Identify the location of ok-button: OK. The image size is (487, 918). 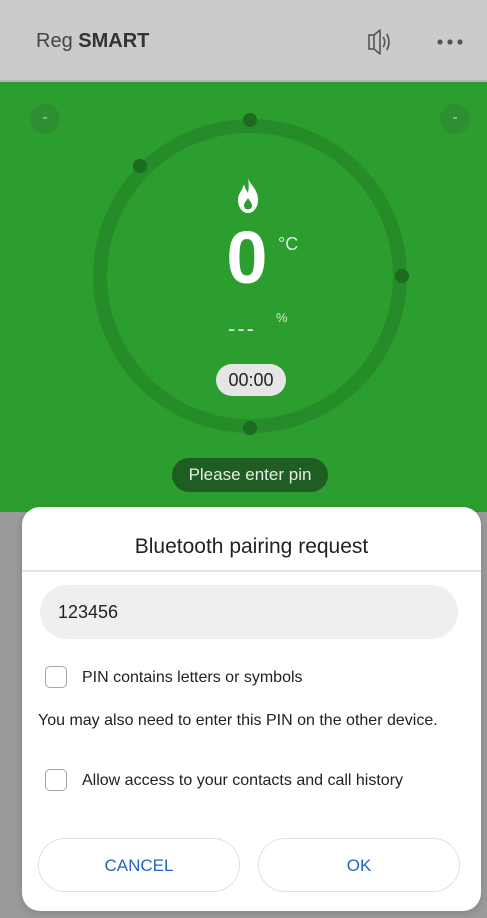
(359, 865).